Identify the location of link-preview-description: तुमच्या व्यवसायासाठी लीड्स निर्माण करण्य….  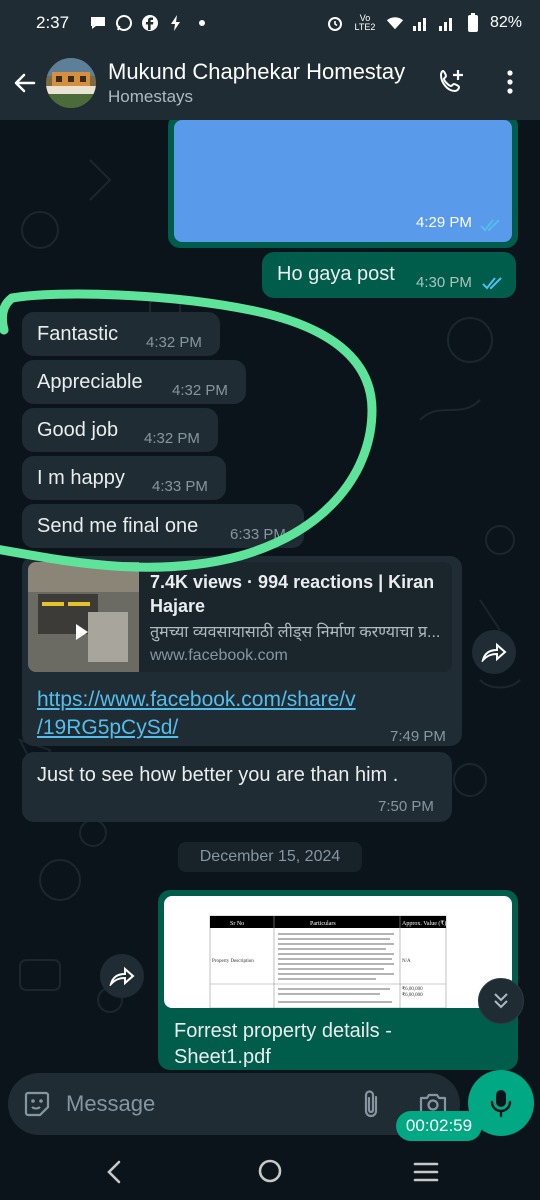
(295, 632).